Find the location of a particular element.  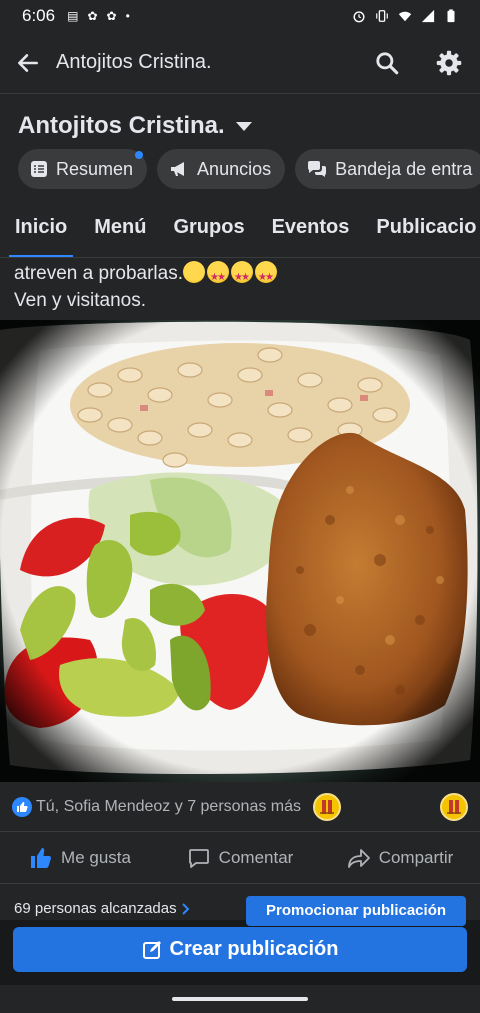

chip-label: Bandeja de entra is located at coordinates (404, 168).